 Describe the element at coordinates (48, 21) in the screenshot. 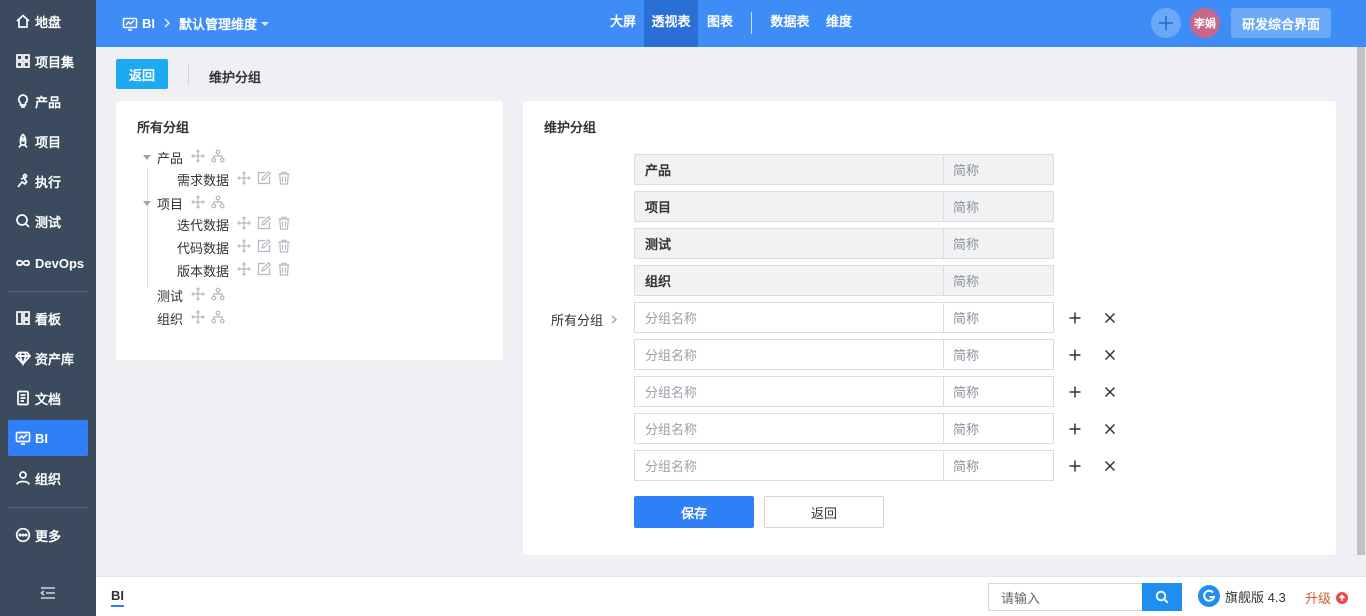

I see `sidebar-item-dashboard: 地盘` at that location.